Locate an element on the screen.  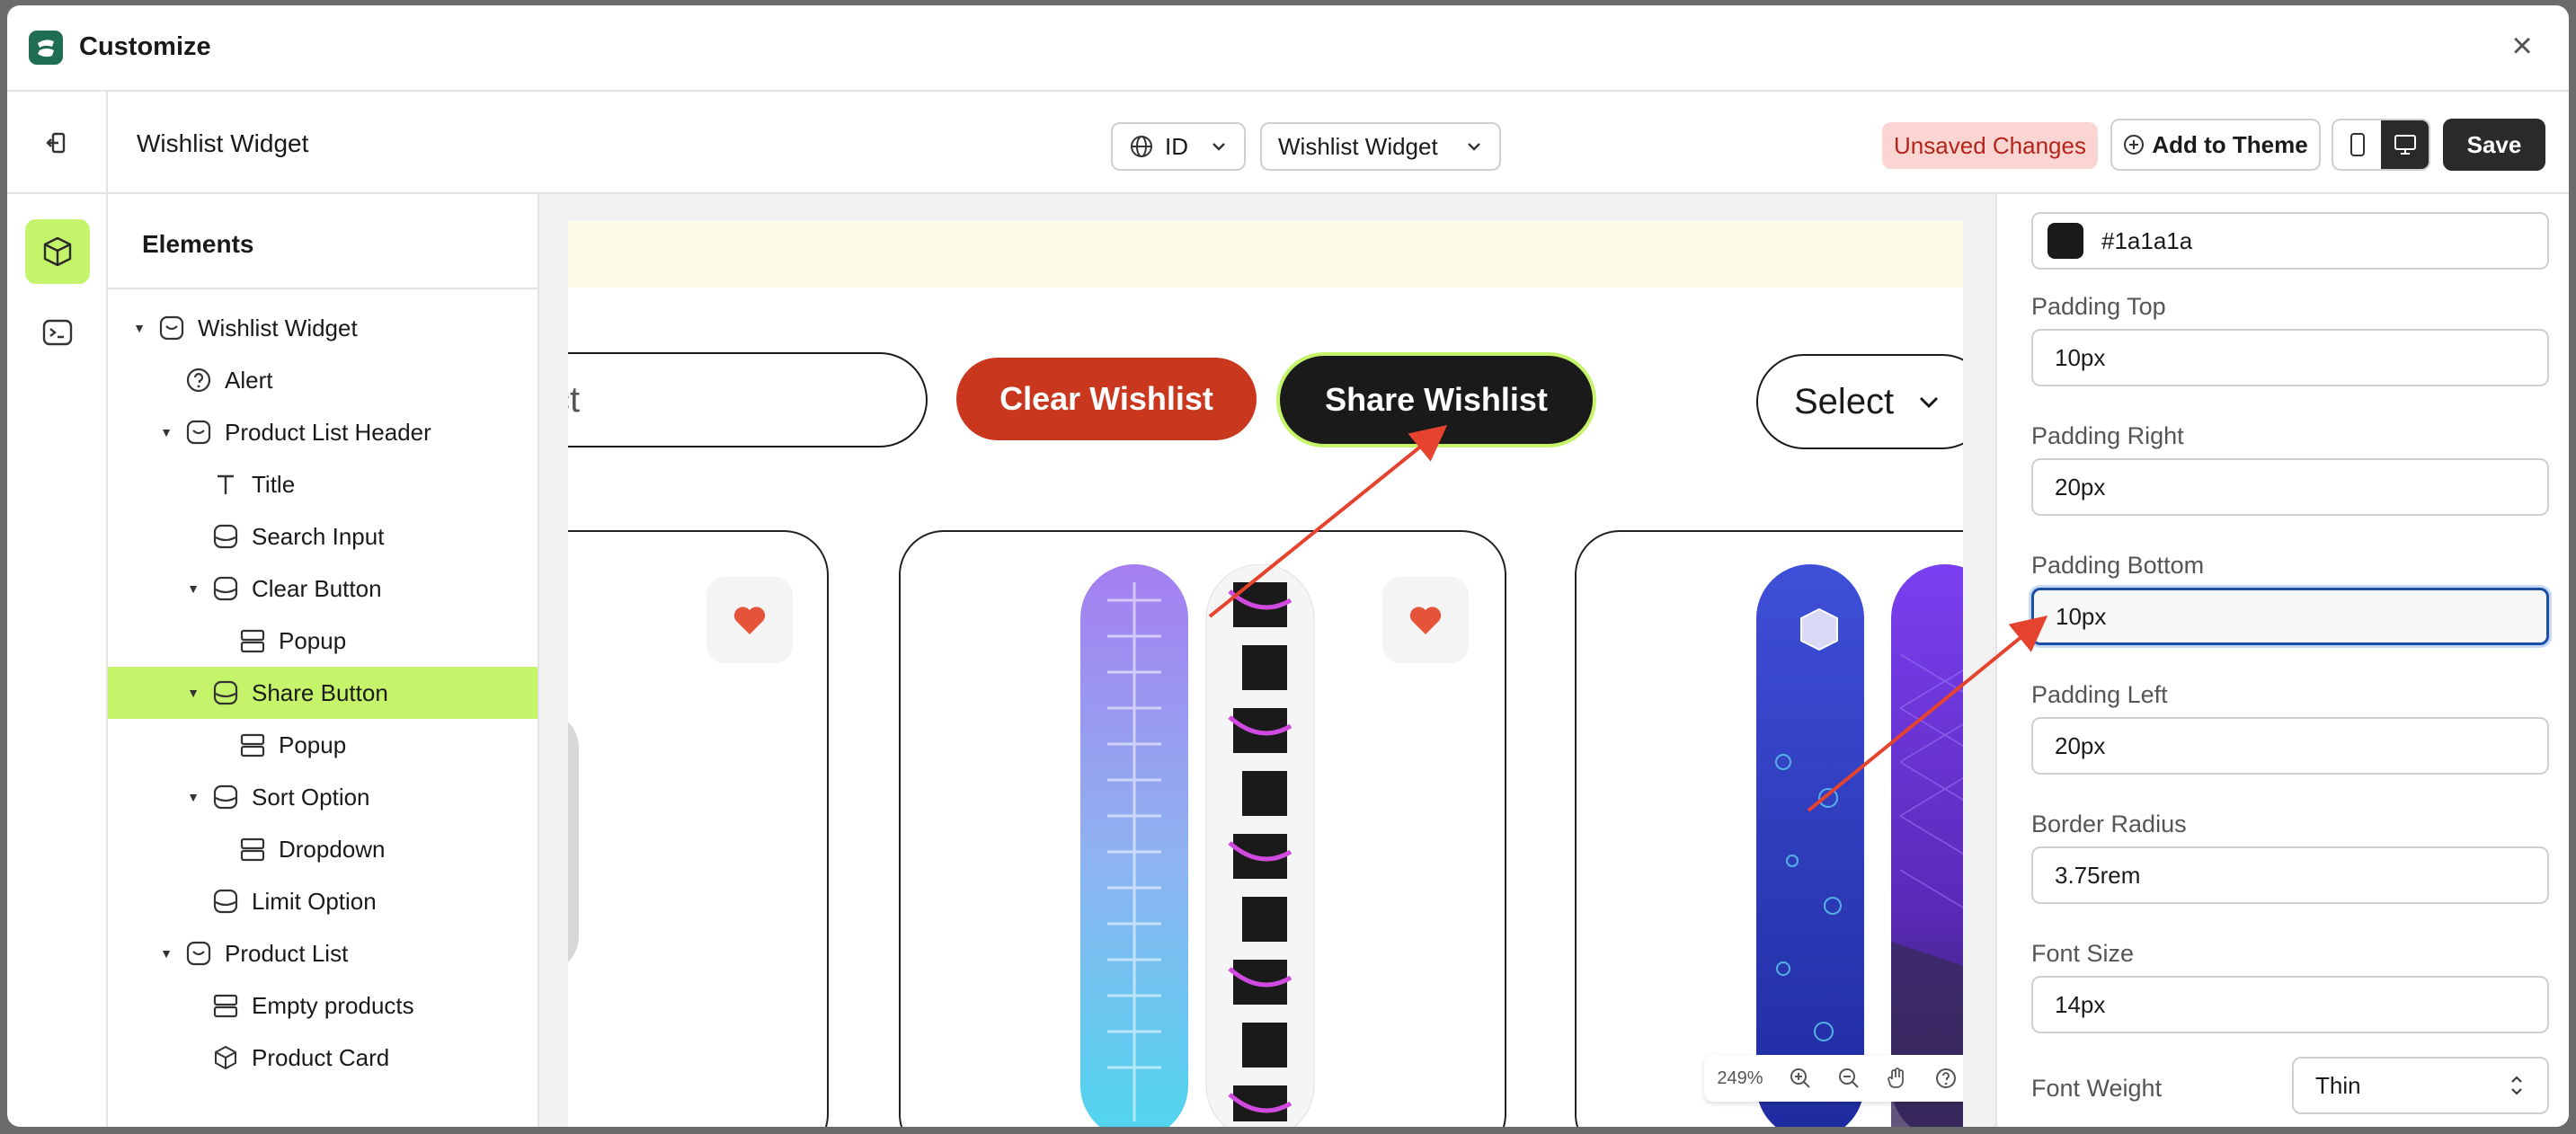
exit-icon is located at coordinates (56, 143).